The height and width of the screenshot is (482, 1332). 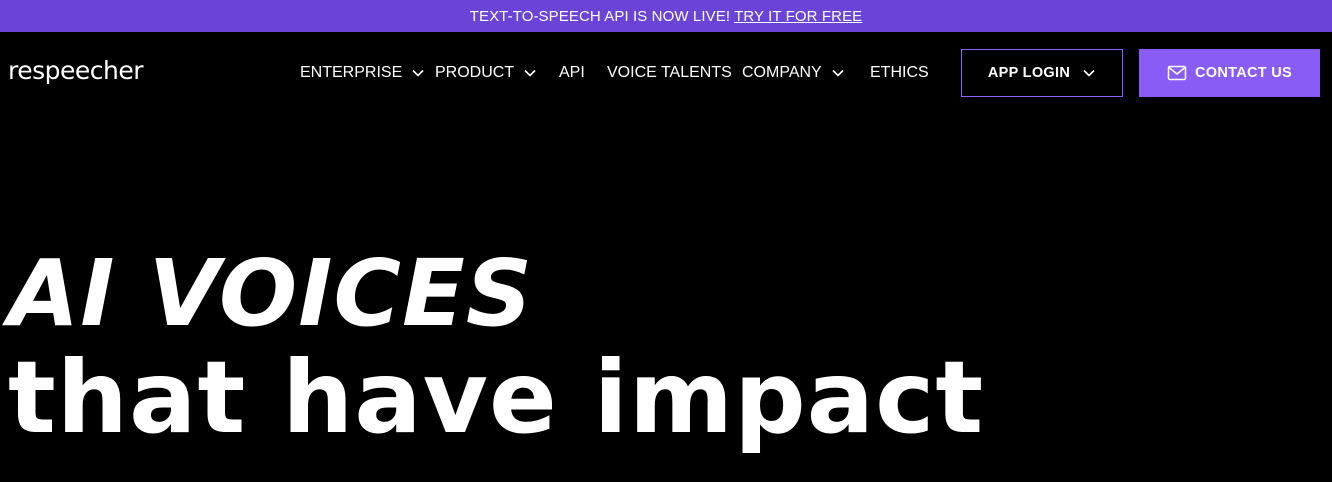 I want to click on nav-item-company: COMPANY, so click(x=793, y=73).